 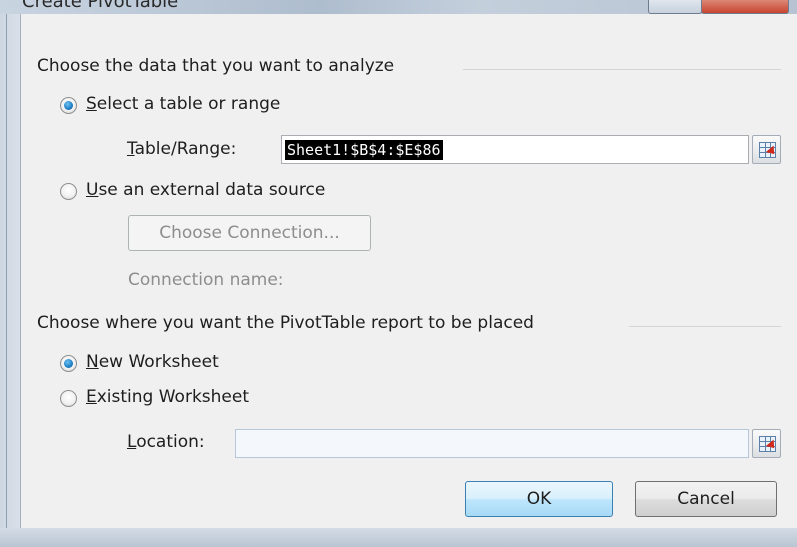 I want to click on external-source-radio, so click(x=68, y=191).